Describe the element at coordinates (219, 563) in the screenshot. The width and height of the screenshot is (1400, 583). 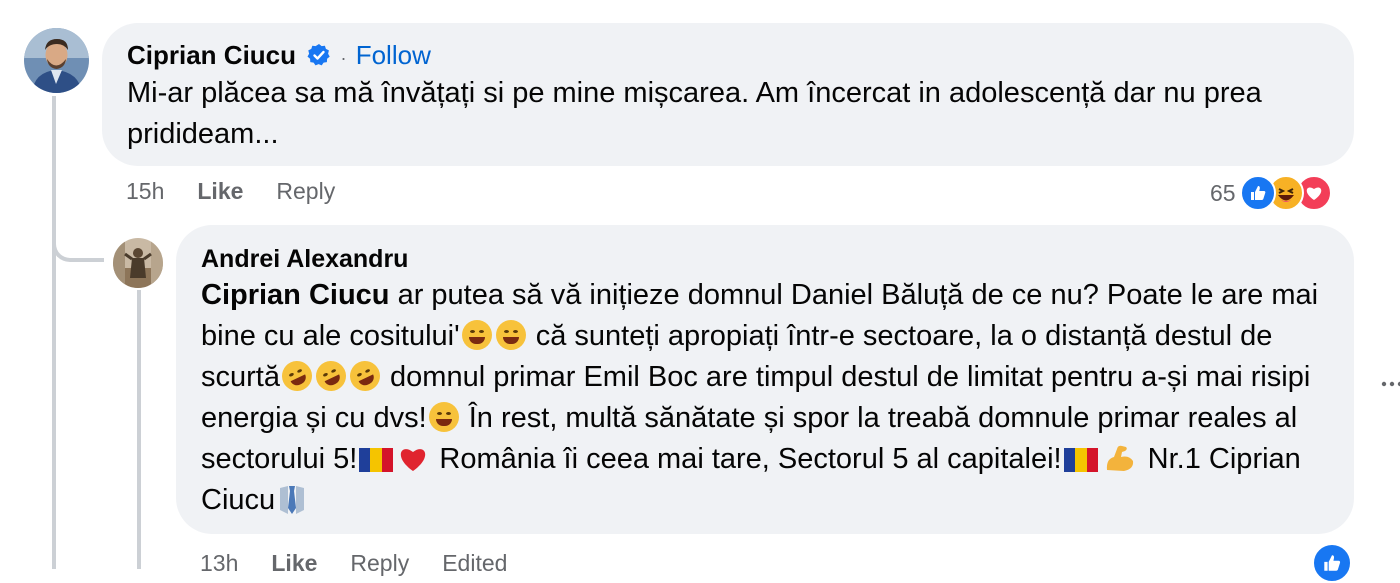
I see `reply-timestamp: 13h` at that location.